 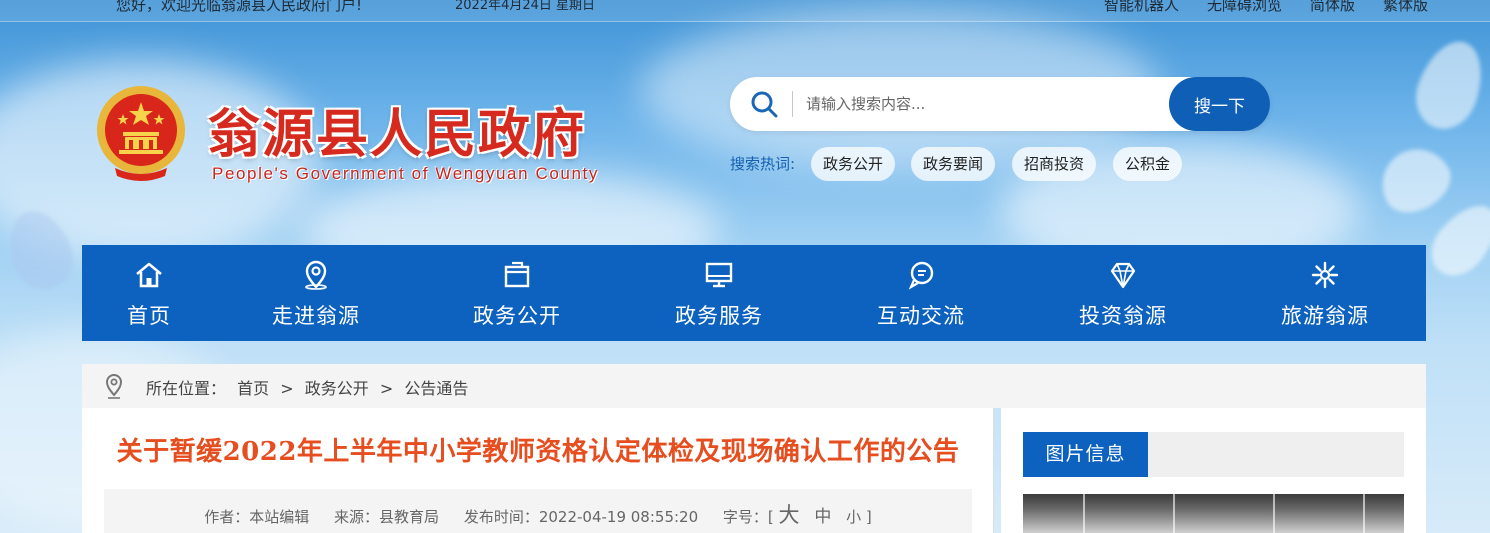 I want to click on nav-label: 投资翁源, so click(x=1123, y=316).